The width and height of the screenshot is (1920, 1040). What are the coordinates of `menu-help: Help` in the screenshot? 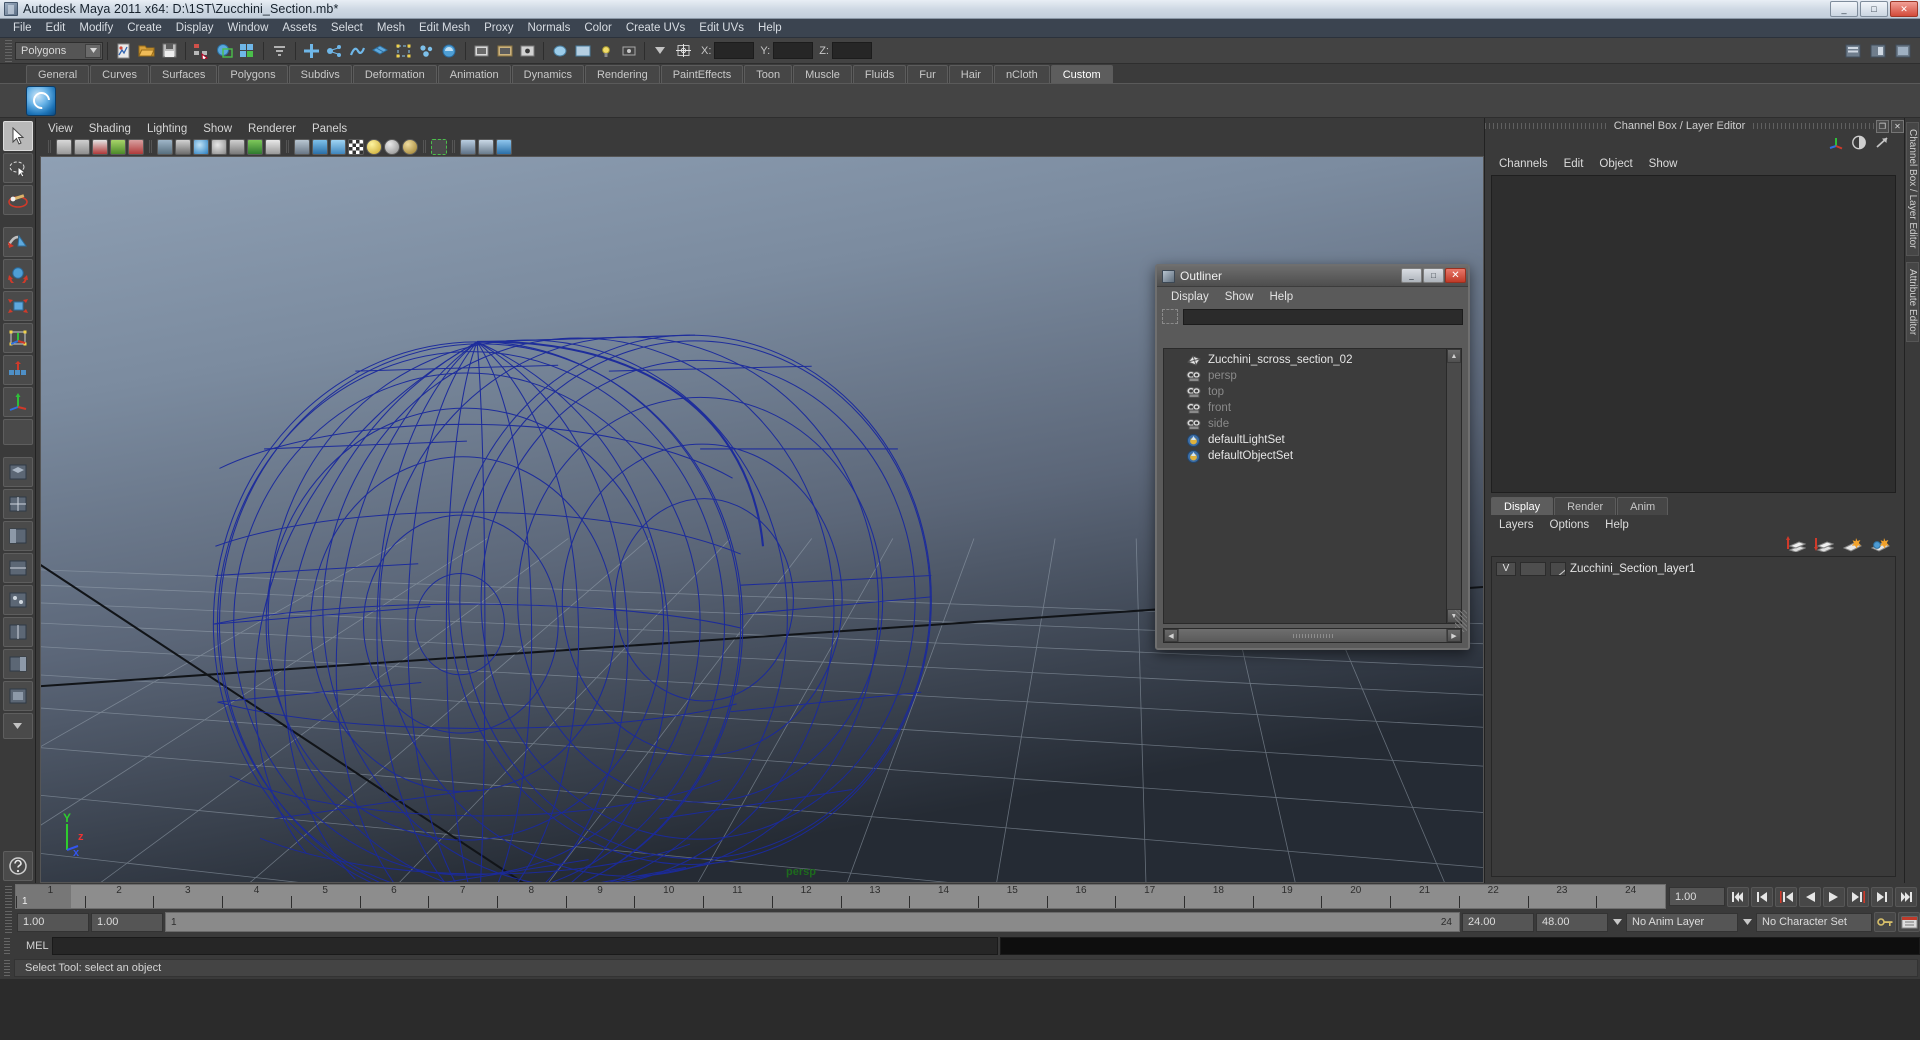 It's located at (770, 28).